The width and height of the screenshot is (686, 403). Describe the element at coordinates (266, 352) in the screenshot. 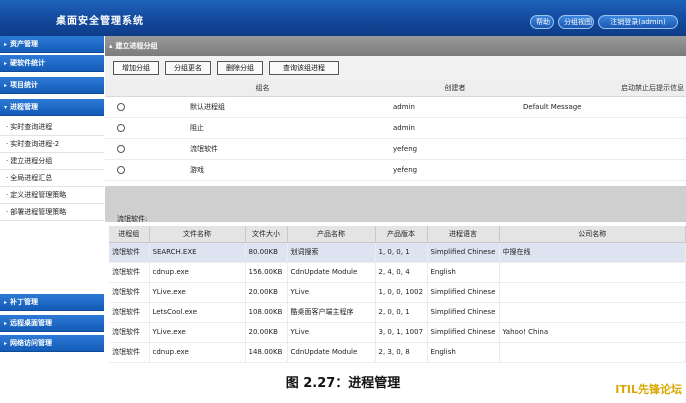

I see `file-size-cell: 148.00KB` at that location.